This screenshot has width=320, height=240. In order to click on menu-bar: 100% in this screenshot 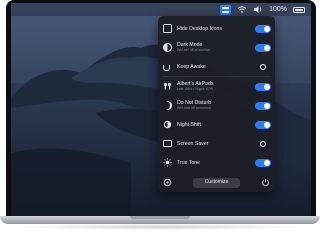, I will do `click(161, 9)`.